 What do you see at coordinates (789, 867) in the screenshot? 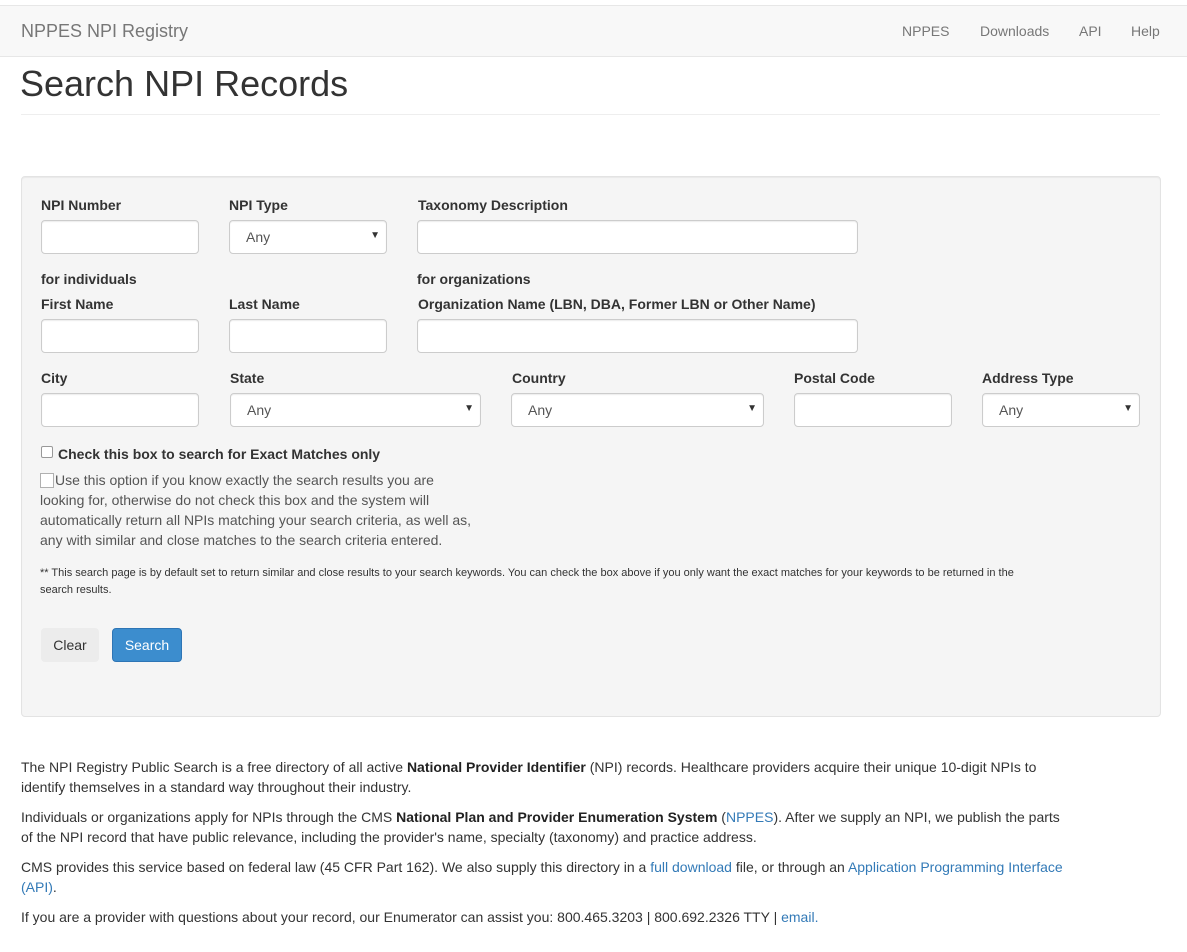
I see `info-text: file, or through an` at bounding box center [789, 867].